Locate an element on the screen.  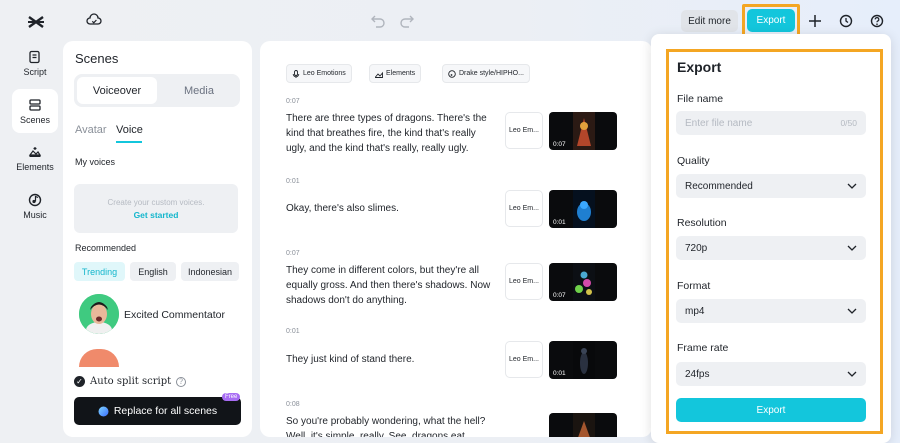
recommended-label: Recommended is located at coordinates (106, 248).